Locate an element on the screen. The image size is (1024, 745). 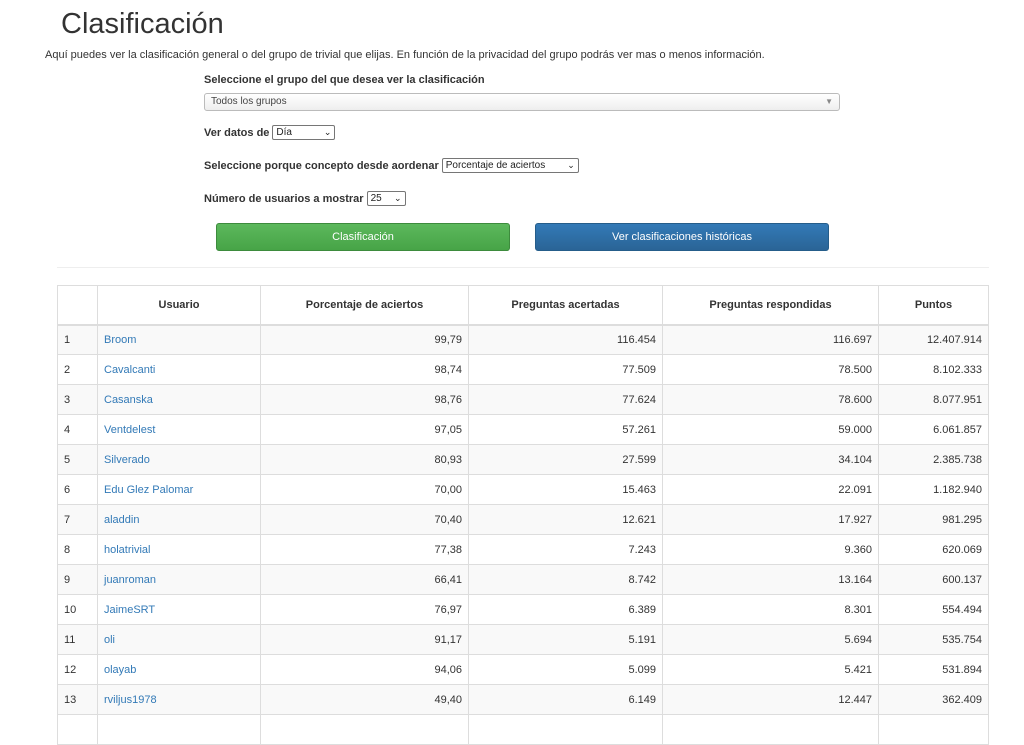
position-cell: 1 is located at coordinates (77, 339).